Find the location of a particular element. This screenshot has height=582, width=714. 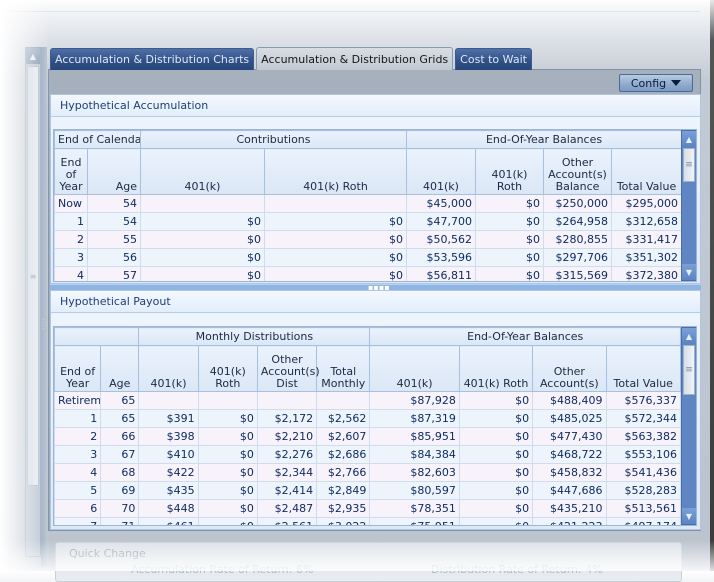

table-cell: $312,658 is located at coordinates (646, 221).